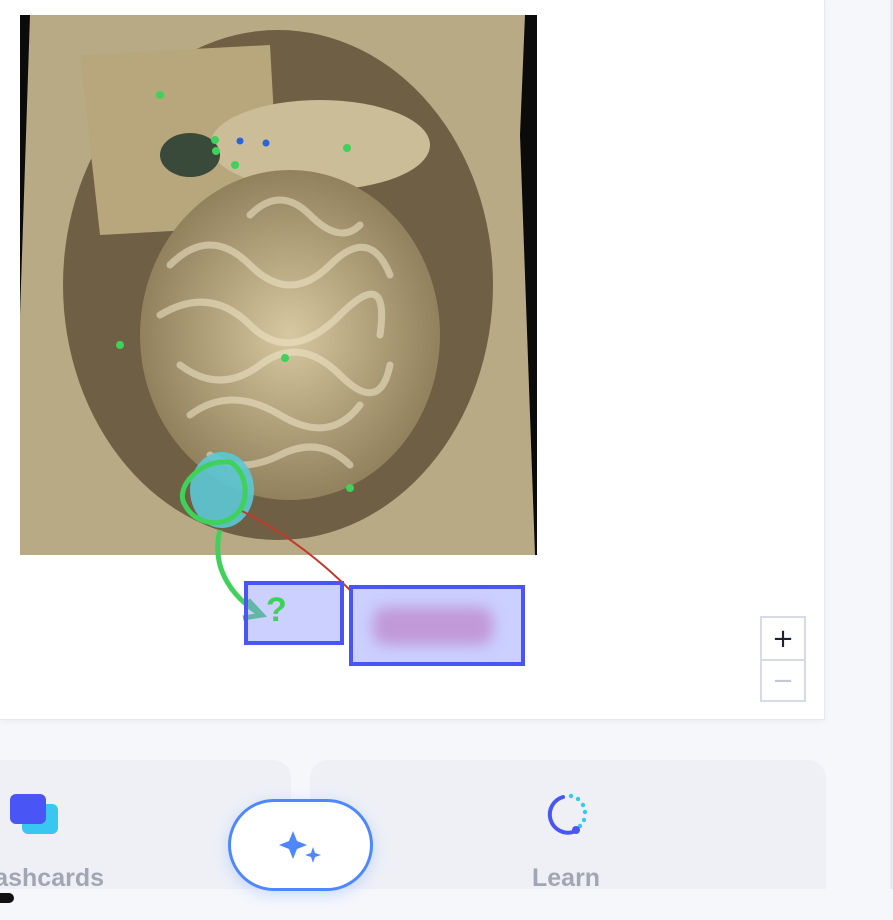  I want to click on sparkle-icon, so click(300, 847).